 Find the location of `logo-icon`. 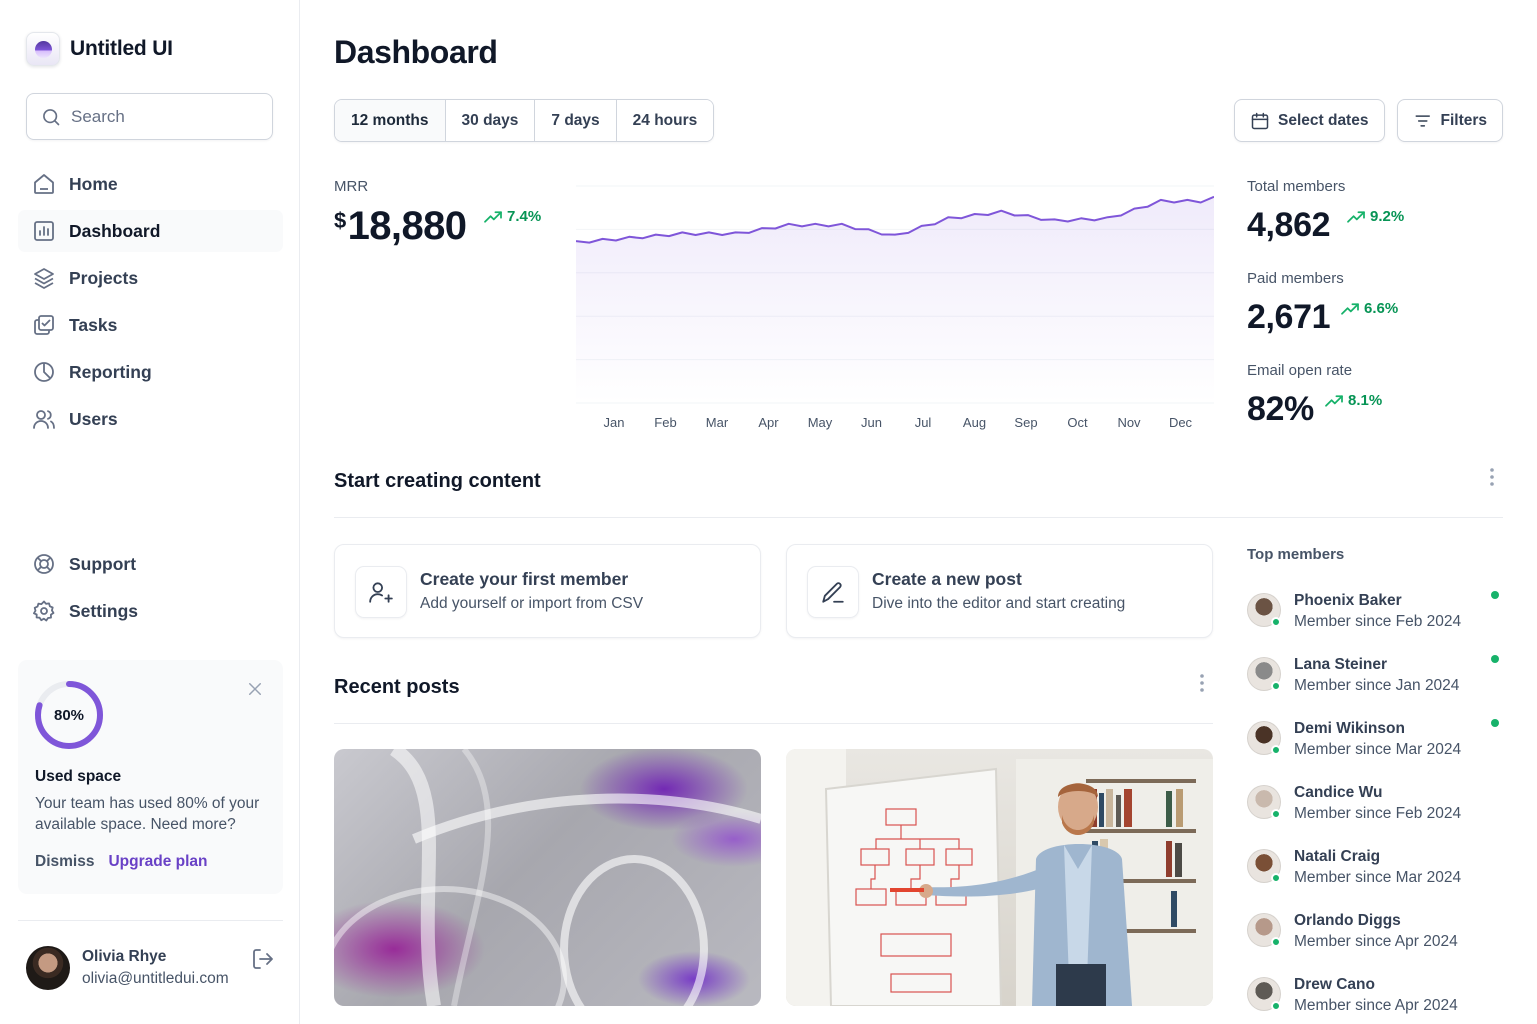

logo-icon is located at coordinates (43, 49).